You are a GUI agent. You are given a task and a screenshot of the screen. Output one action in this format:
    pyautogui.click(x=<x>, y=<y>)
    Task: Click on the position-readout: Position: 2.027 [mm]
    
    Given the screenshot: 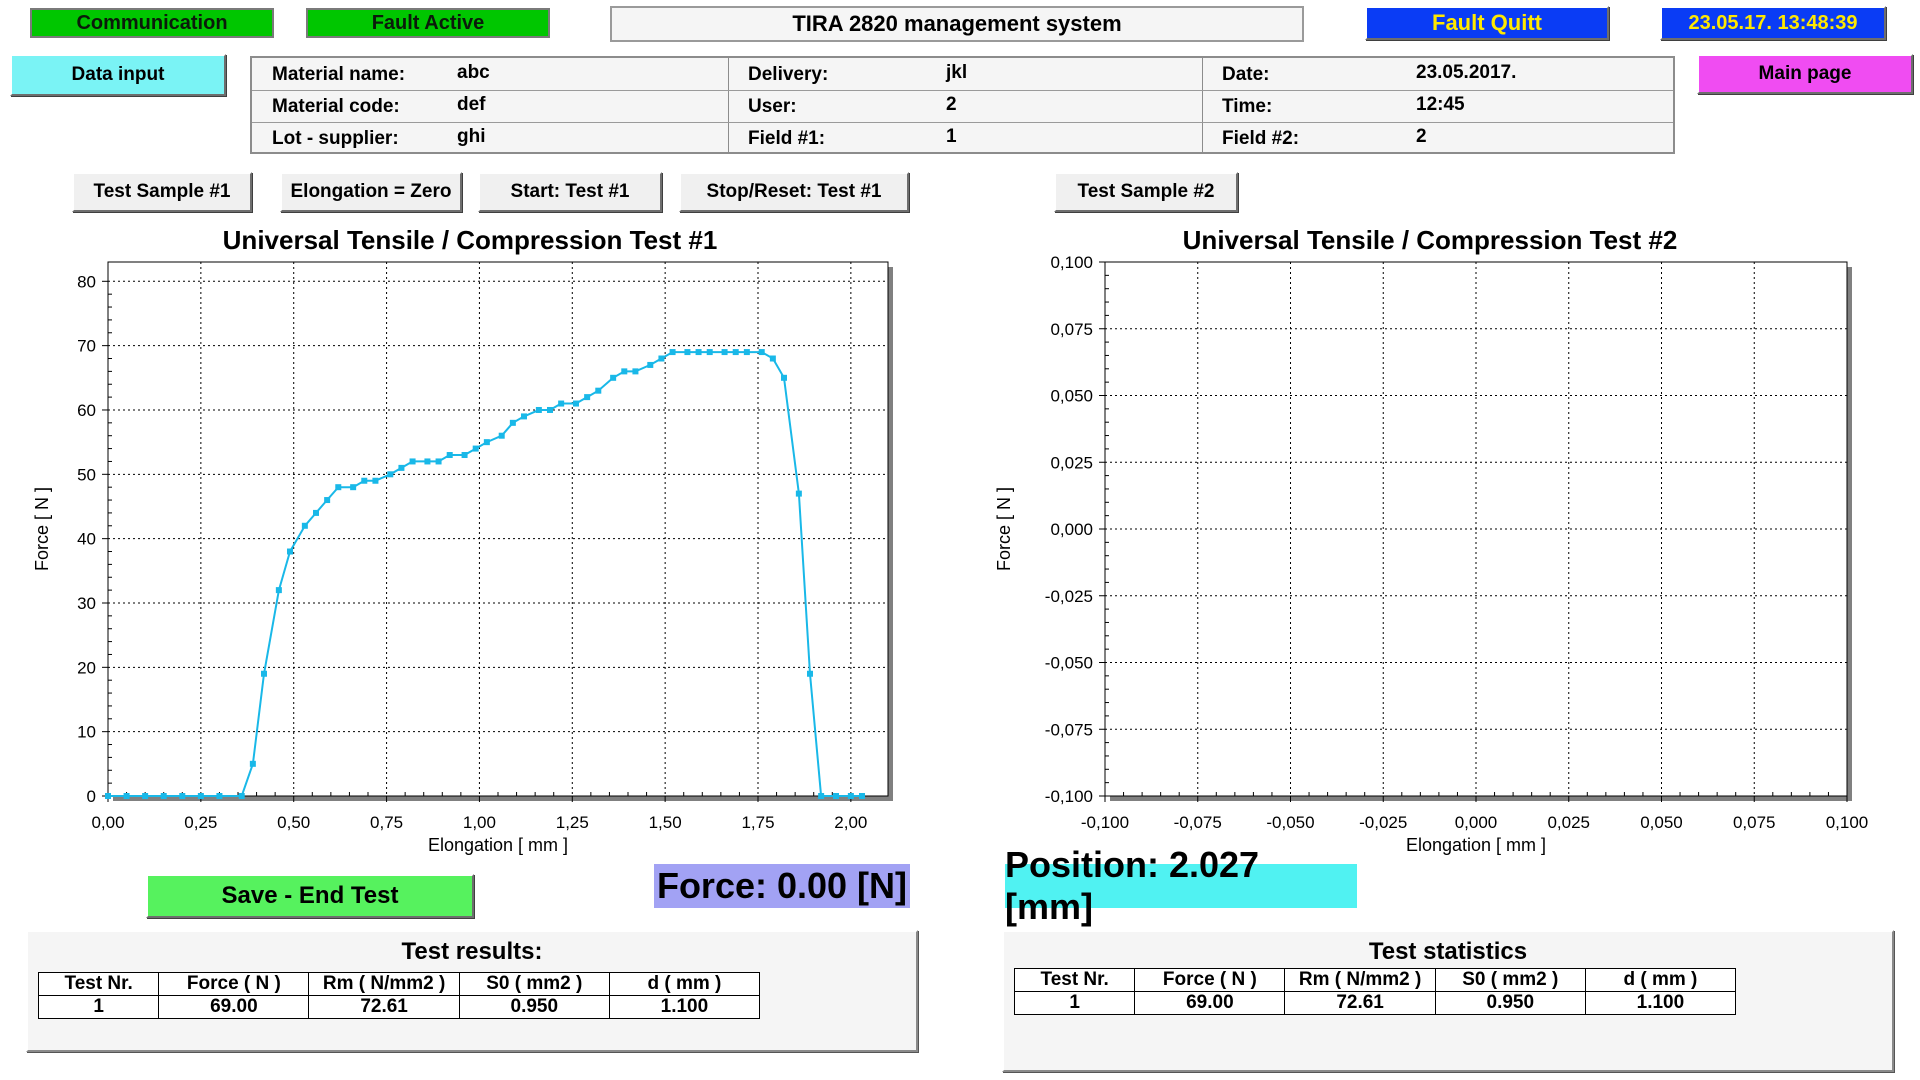 What is the action you would take?
    pyautogui.click(x=1181, y=885)
    